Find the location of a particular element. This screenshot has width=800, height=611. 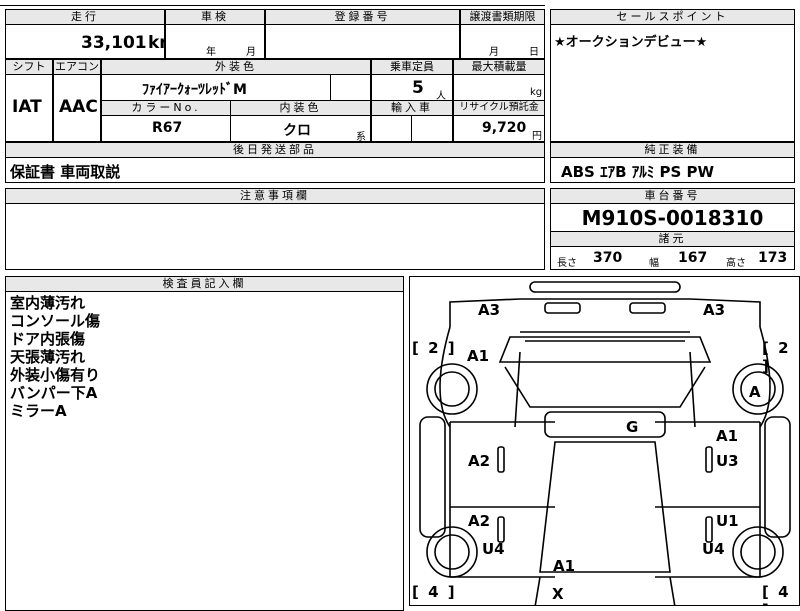

inspector-line: ミラーA is located at coordinates (38, 411).